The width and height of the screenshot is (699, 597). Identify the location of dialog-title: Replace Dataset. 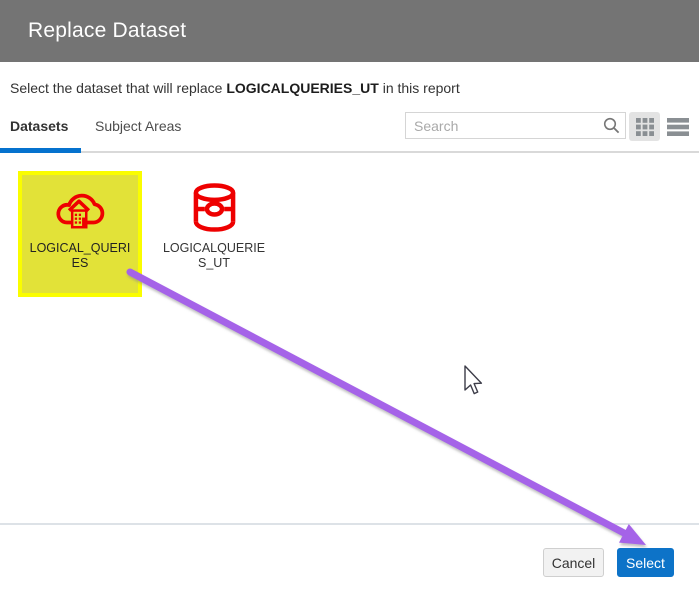
(107, 30).